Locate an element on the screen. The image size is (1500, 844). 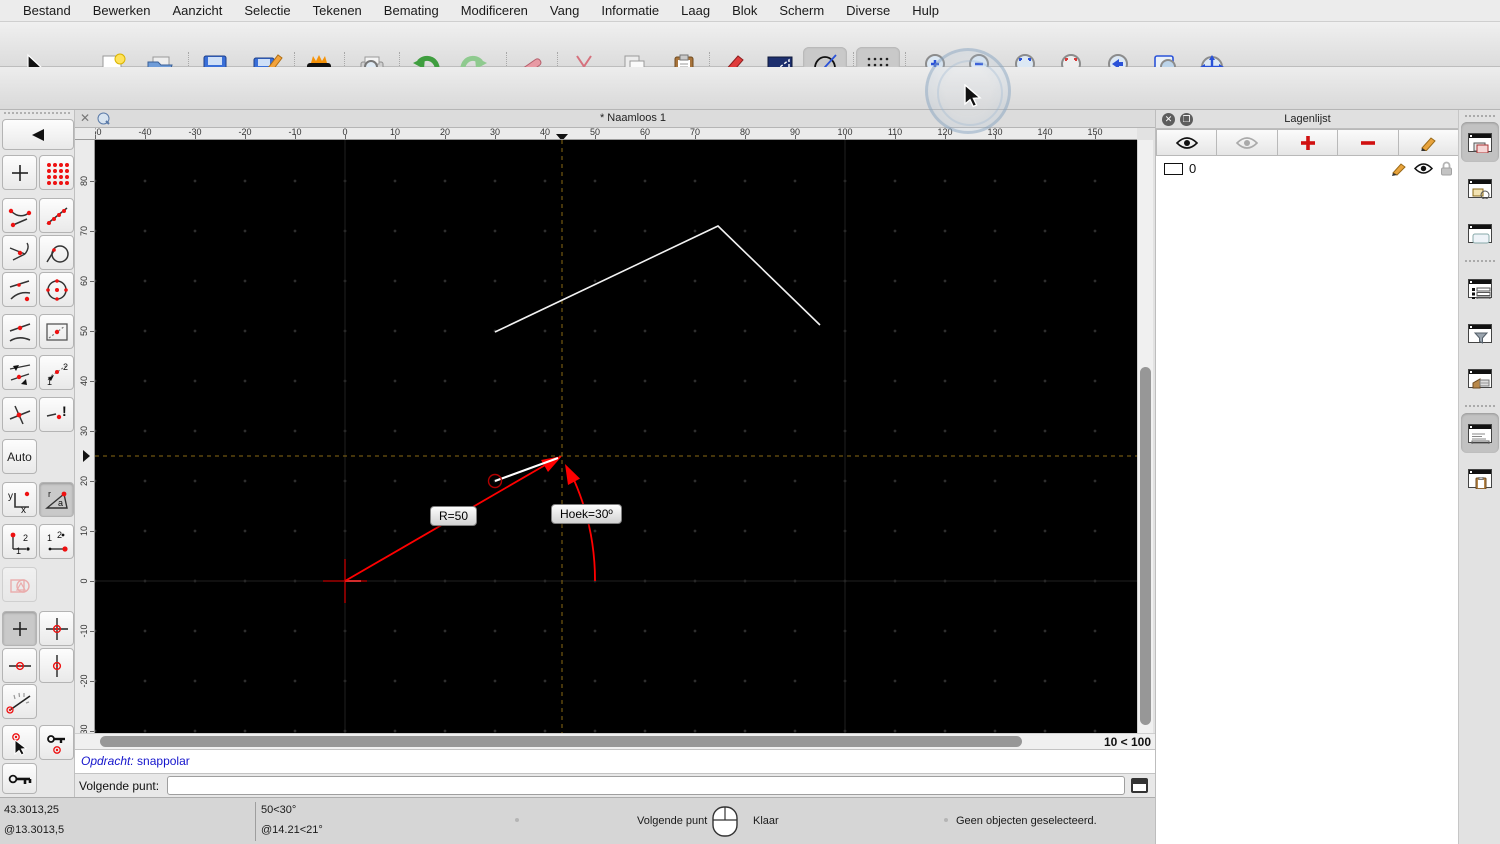
snap-center-button is located at coordinates (56, 289).